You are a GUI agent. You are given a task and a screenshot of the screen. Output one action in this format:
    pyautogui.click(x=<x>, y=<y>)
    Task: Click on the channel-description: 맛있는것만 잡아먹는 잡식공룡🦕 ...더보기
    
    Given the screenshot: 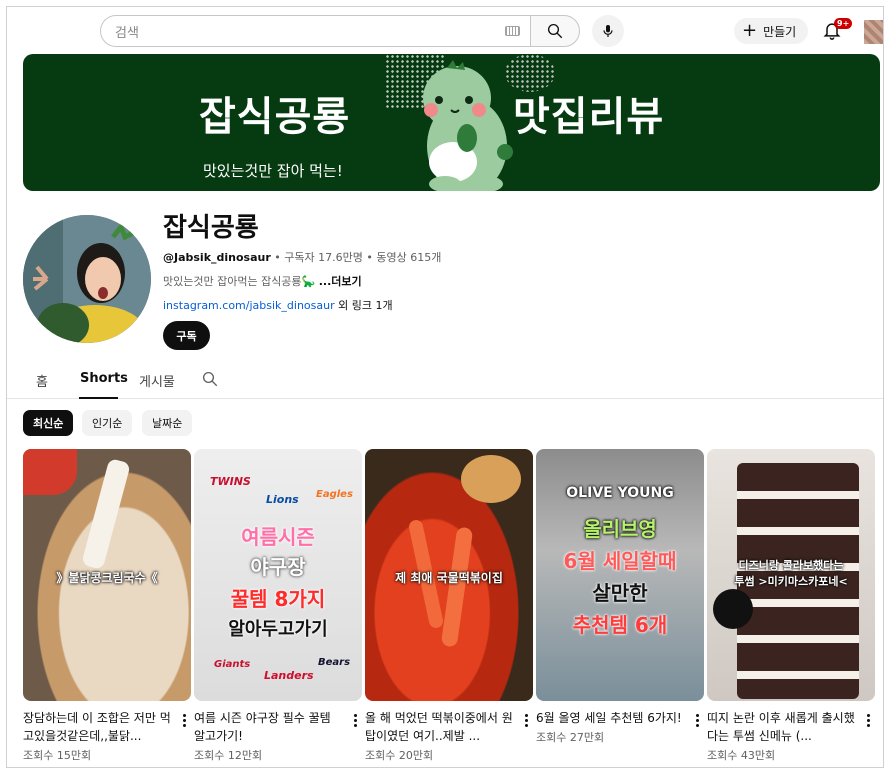 What is the action you would take?
    pyautogui.click(x=262, y=281)
    